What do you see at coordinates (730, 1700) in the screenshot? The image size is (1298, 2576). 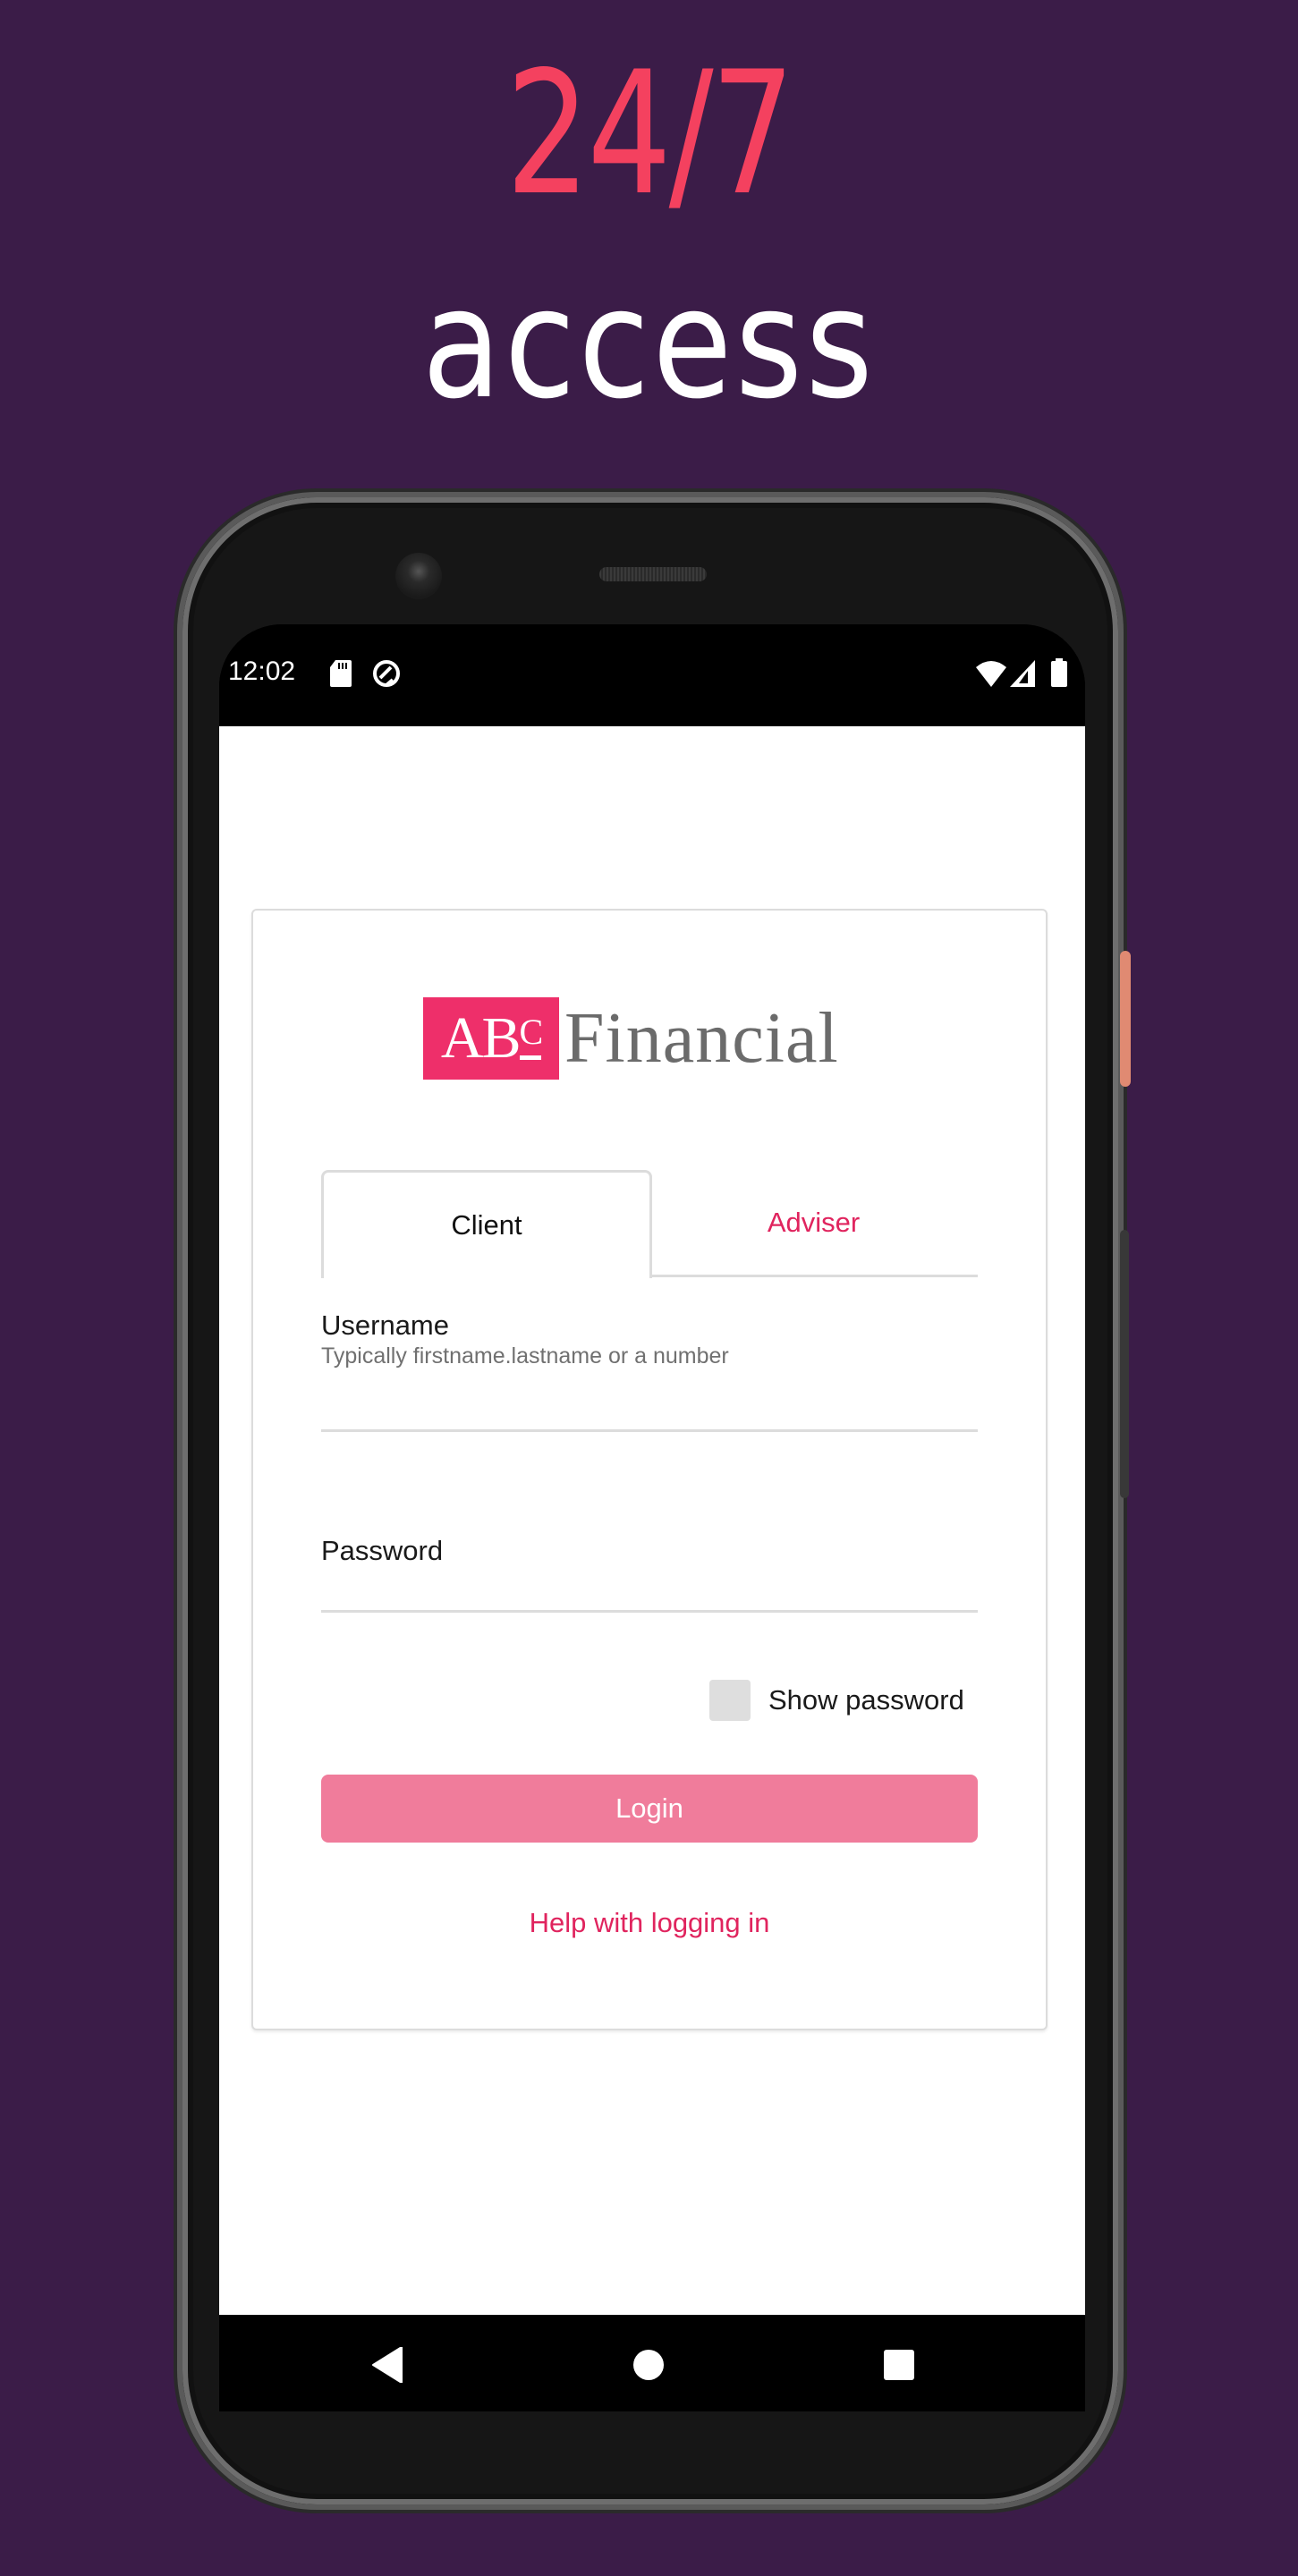 I see `show-password-checkbox` at bounding box center [730, 1700].